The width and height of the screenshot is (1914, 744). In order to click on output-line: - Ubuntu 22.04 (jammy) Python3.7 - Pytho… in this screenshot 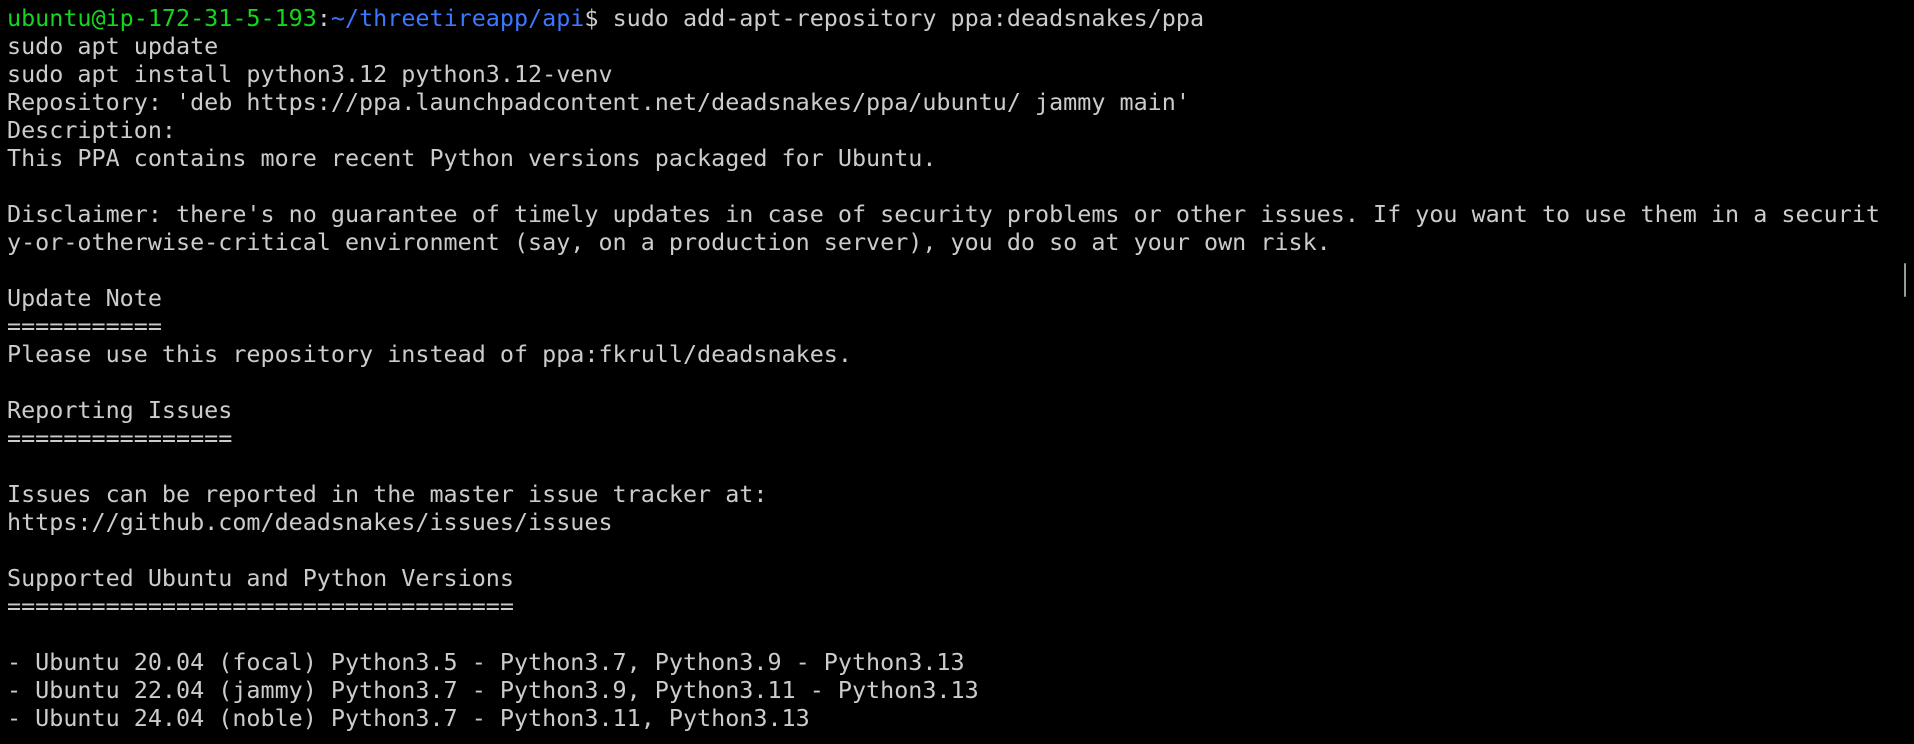, I will do `click(493, 690)`.